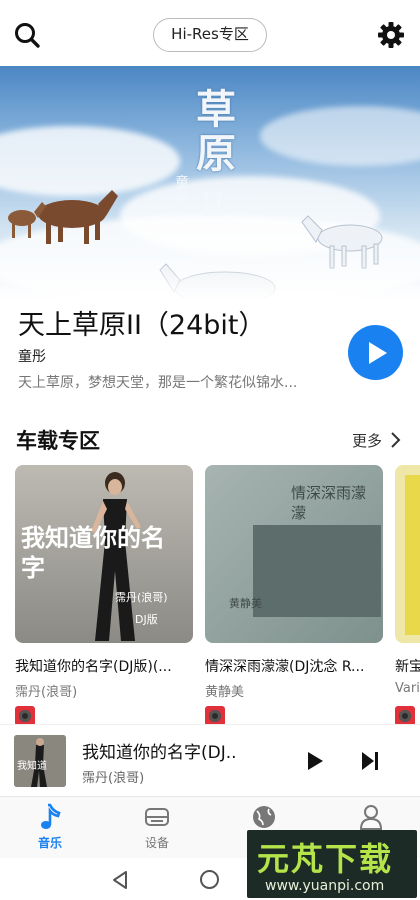 The image size is (420, 900). I want to click on gear-icon, so click(391, 35).